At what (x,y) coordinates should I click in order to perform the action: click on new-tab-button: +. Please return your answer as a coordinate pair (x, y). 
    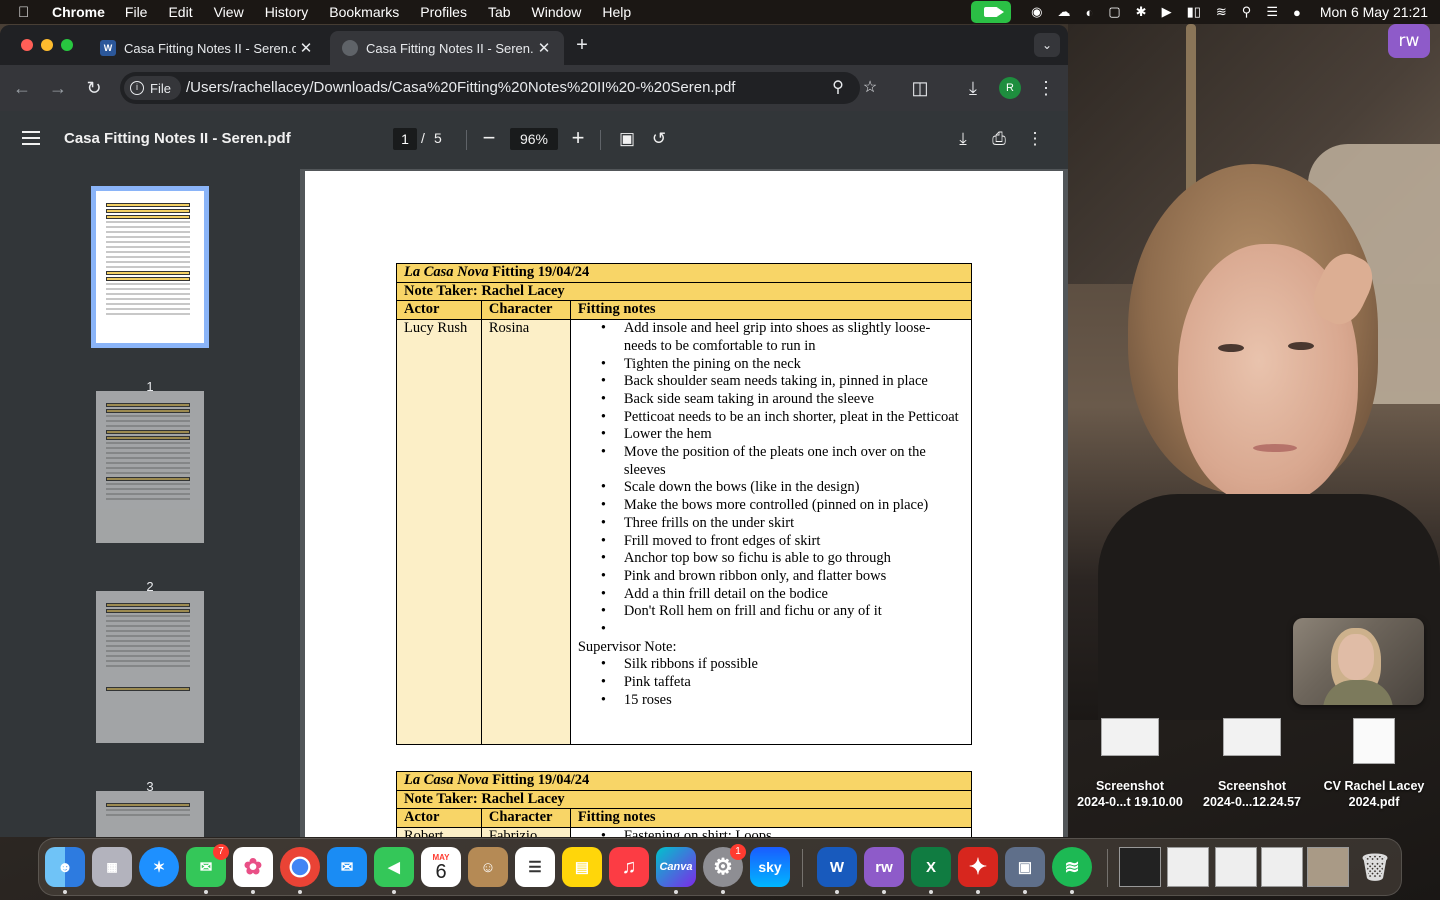
    Looking at the image, I should click on (582, 45).